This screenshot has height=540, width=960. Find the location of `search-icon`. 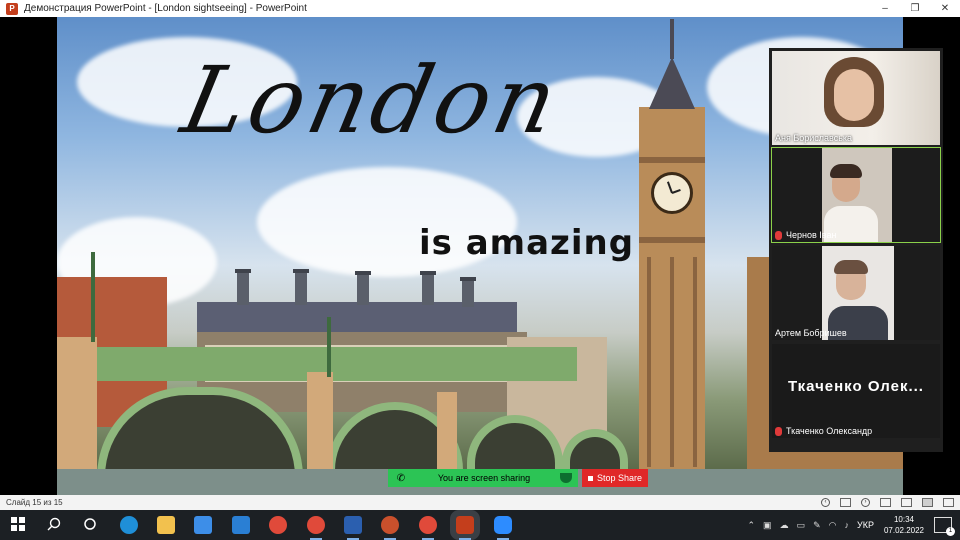

search-icon is located at coordinates (54, 524).